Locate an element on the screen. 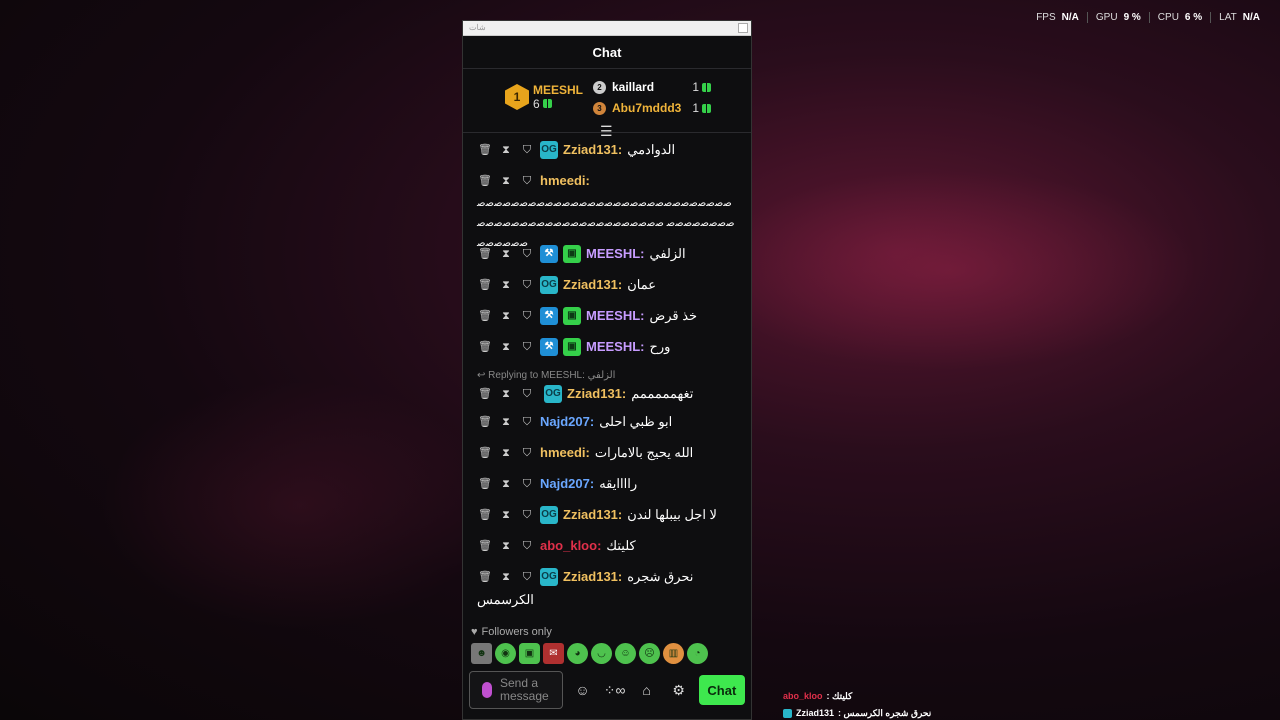 This screenshot has height=720, width=1280. followers-only-notice: ♥ Followers only is located at coordinates (511, 632).